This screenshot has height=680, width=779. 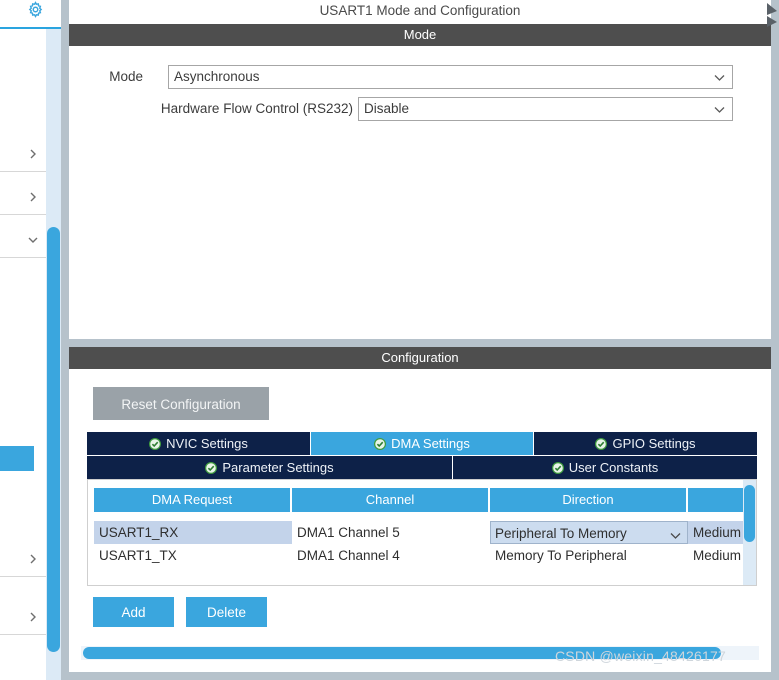 What do you see at coordinates (35, 9) in the screenshot?
I see `gear-icon` at bounding box center [35, 9].